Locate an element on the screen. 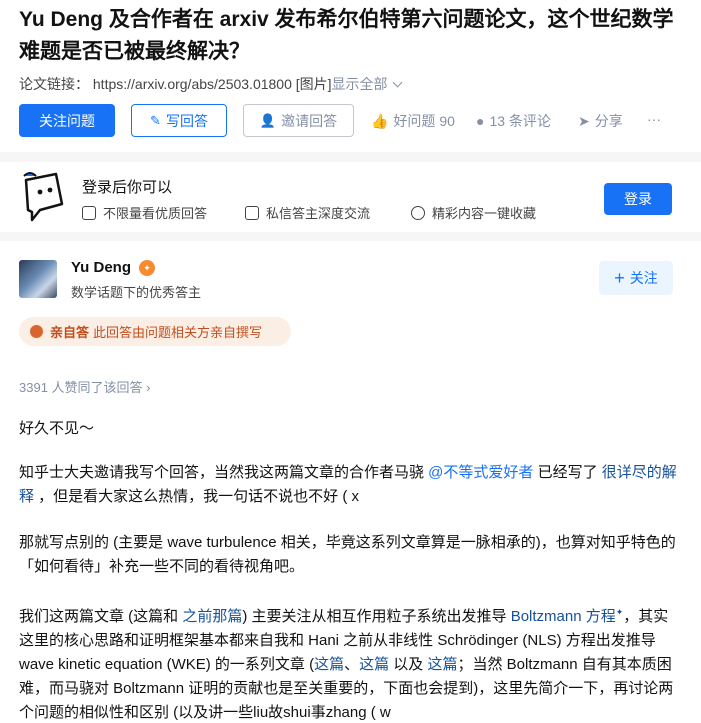 This screenshot has width=701, height=723. author-name: Yu Deng is located at coordinates (101, 267).